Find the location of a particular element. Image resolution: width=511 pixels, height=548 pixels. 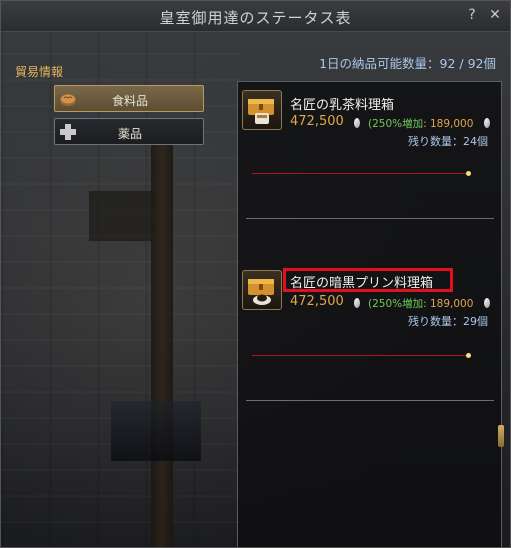

remaining-quantity: 残り数量：24個 is located at coordinates (448, 141).